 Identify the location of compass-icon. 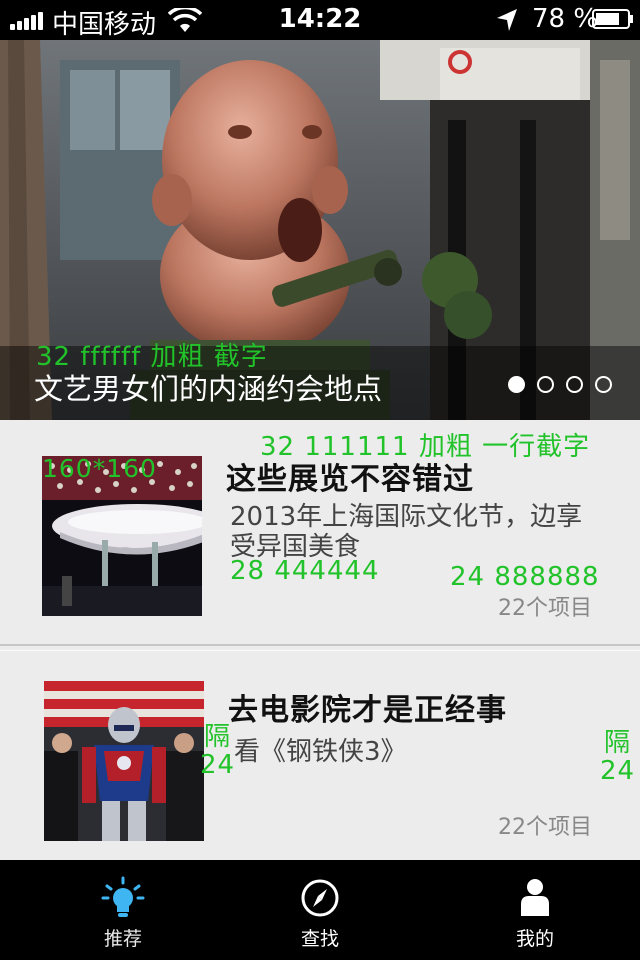
(320, 898).